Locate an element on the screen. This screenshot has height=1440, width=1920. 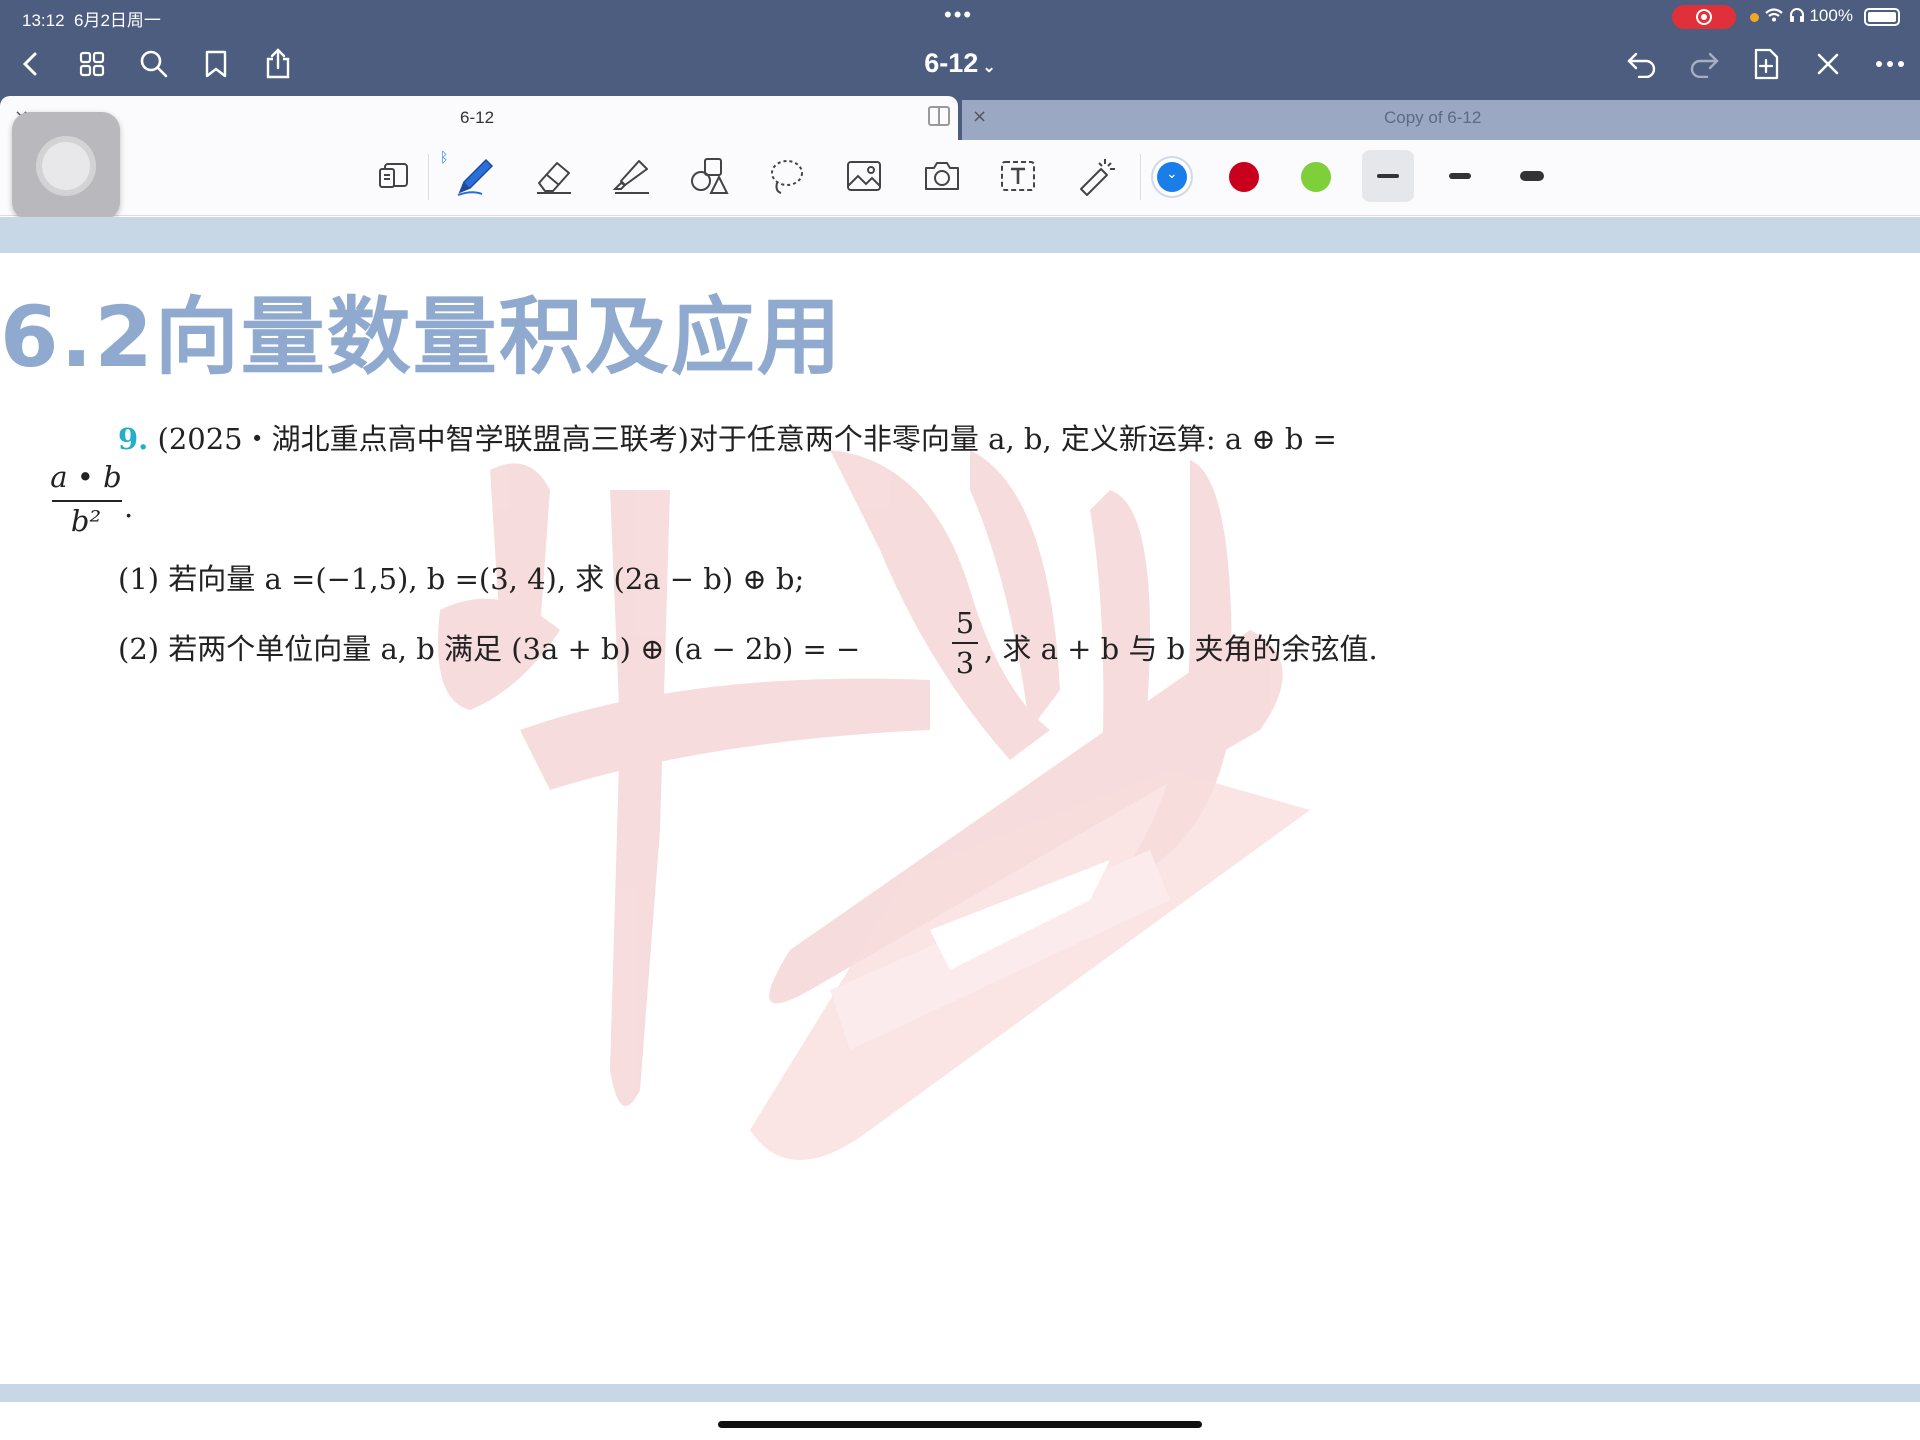
read-mode-icon is located at coordinates (394, 176).